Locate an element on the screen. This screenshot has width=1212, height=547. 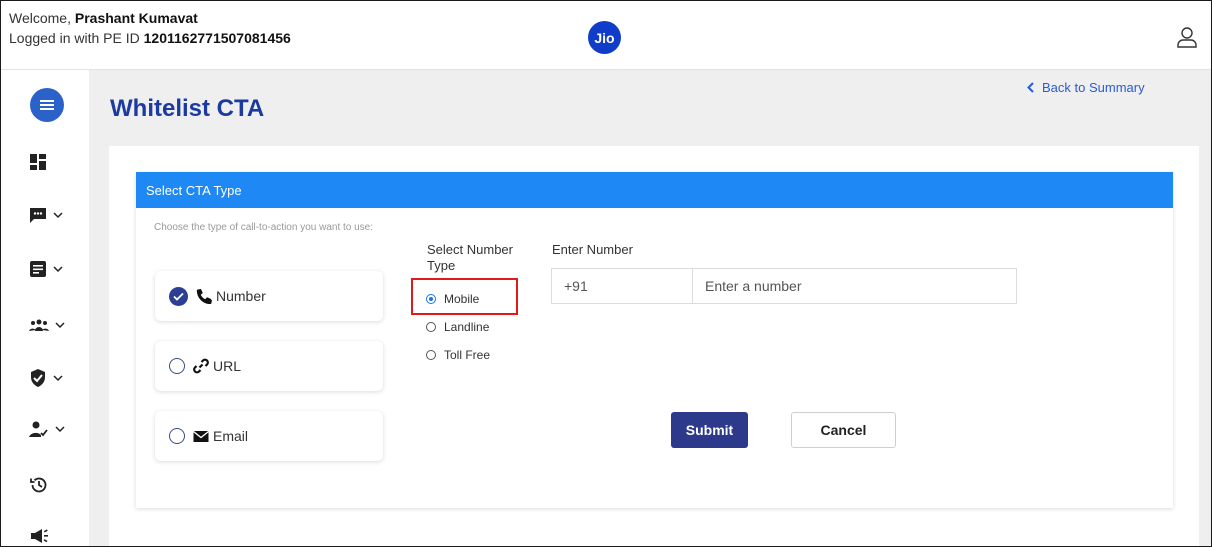
number-type-landline: Landline is located at coordinates (457, 327).